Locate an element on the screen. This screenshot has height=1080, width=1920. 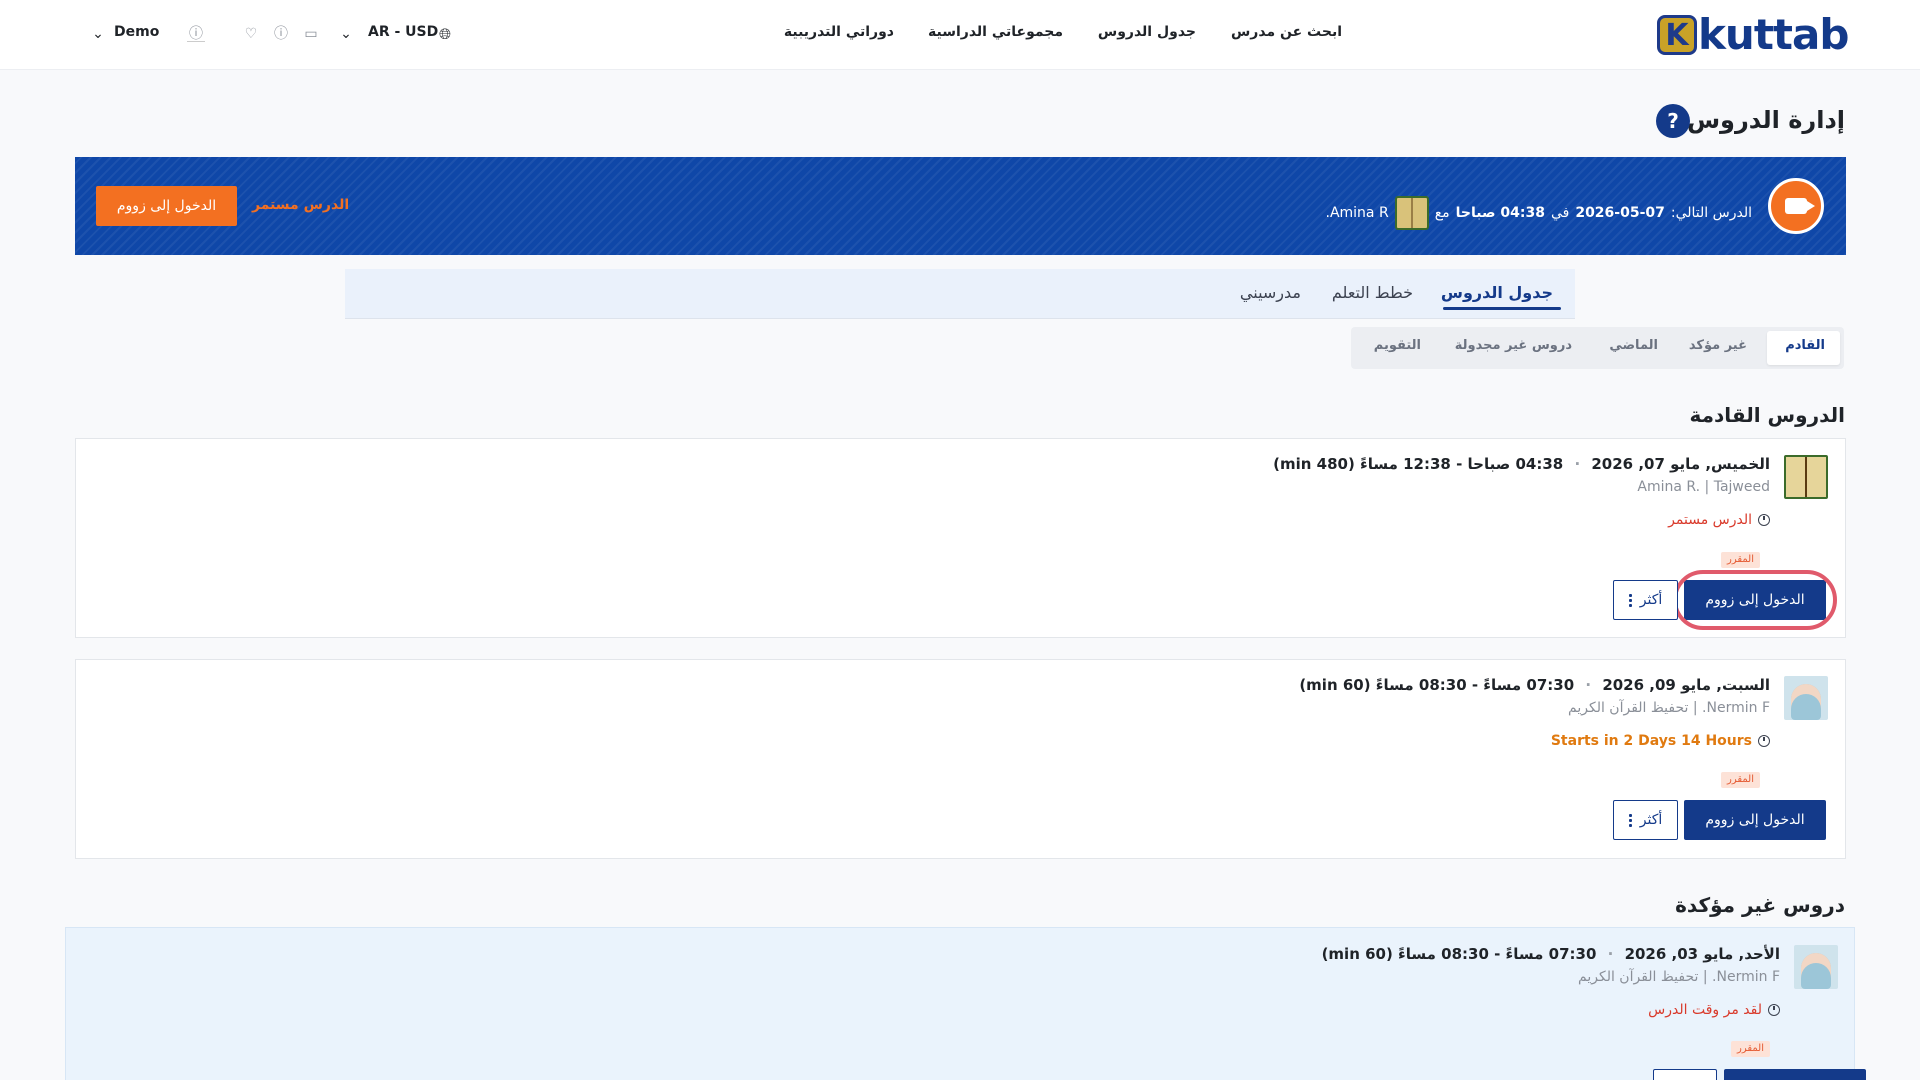
help-circle-icon: ⓘ is located at coordinates (281, 34).